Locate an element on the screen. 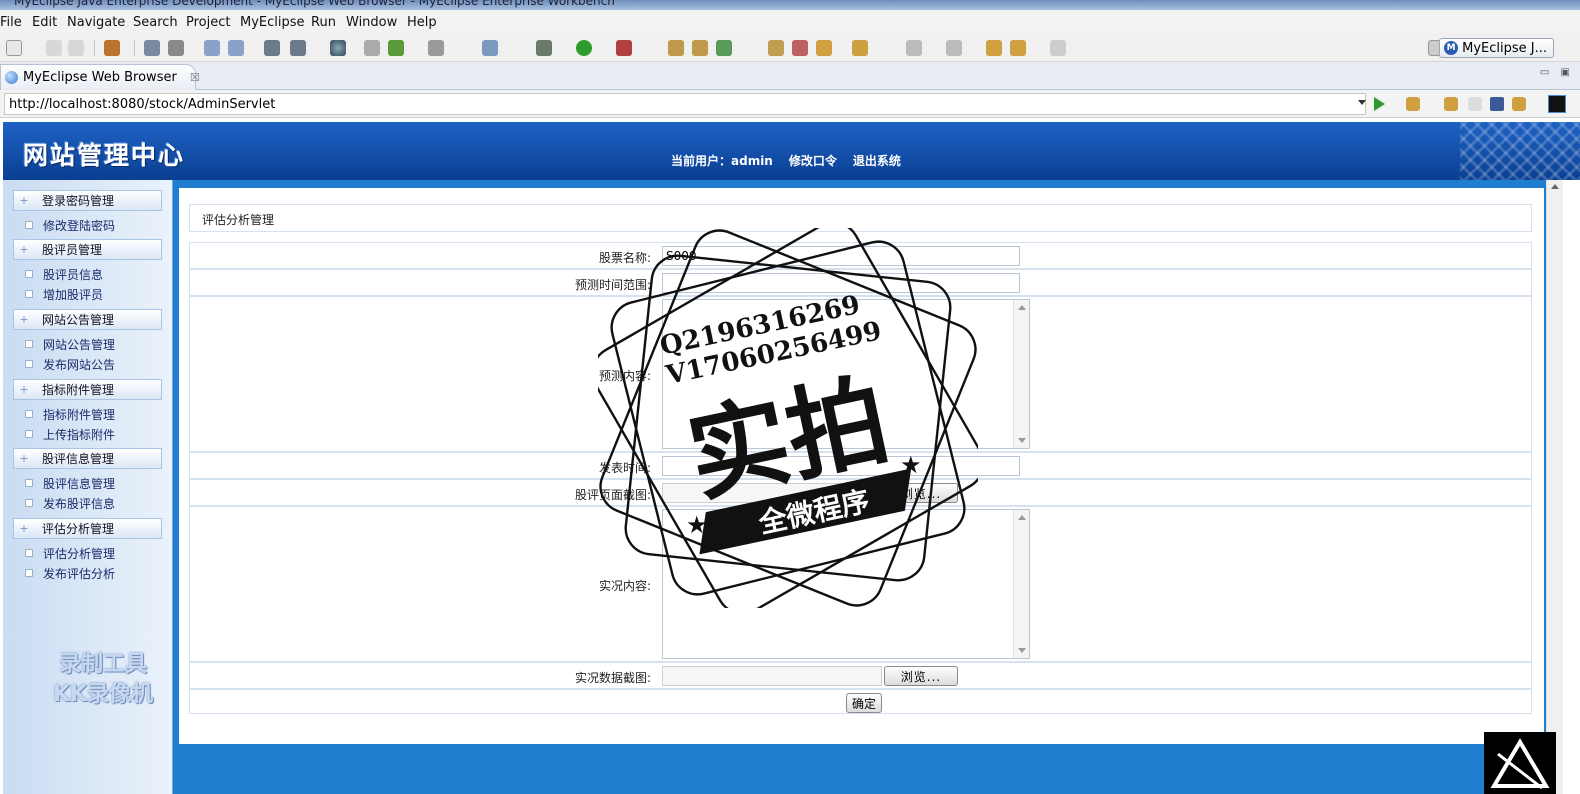 This screenshot has height=794, width=1580. tab-web-browser: MyEclipse Web Browser ☒ is located at coordinates (100, 77).